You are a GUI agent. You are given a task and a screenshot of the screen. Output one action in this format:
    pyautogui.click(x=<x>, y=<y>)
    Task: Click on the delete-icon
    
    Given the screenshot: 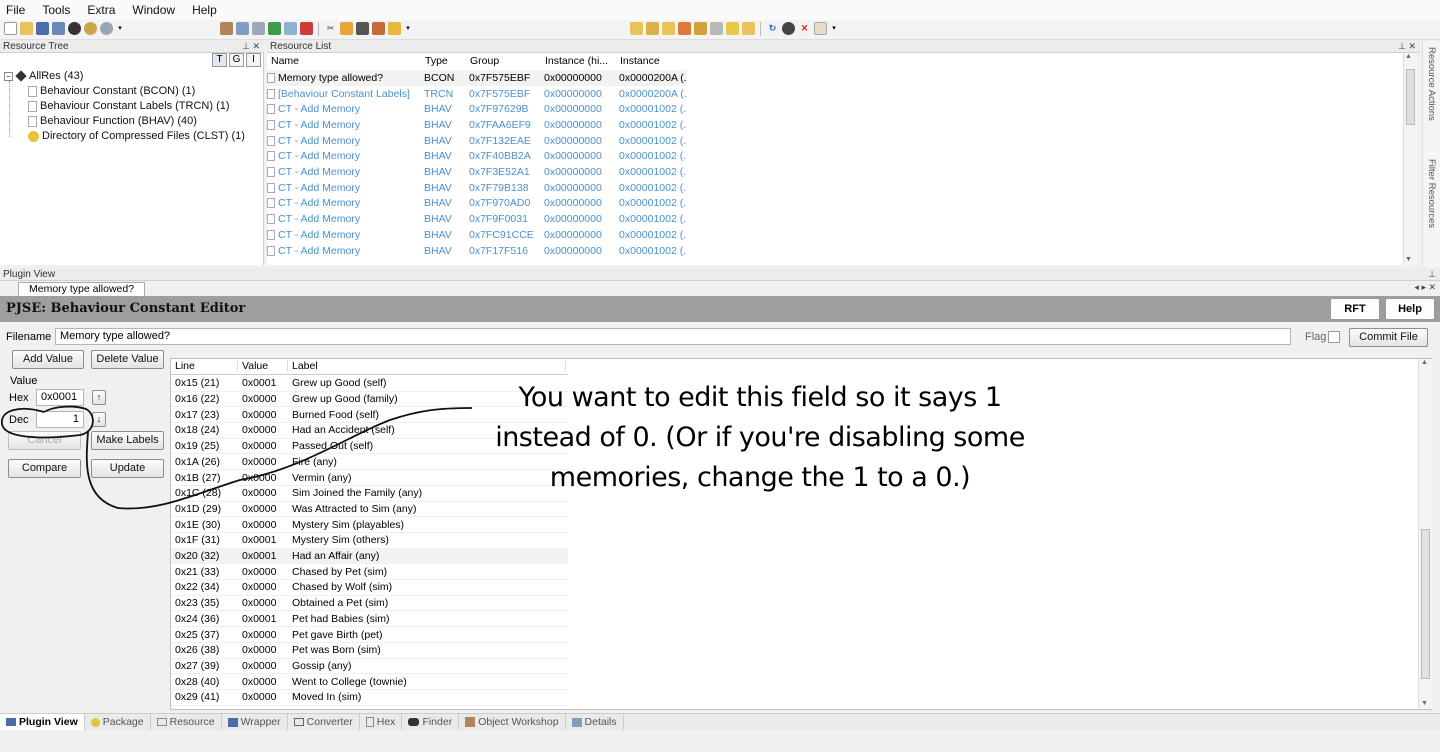 What is the action you would take?
    pyautogui.click(x=306, y=28)
    